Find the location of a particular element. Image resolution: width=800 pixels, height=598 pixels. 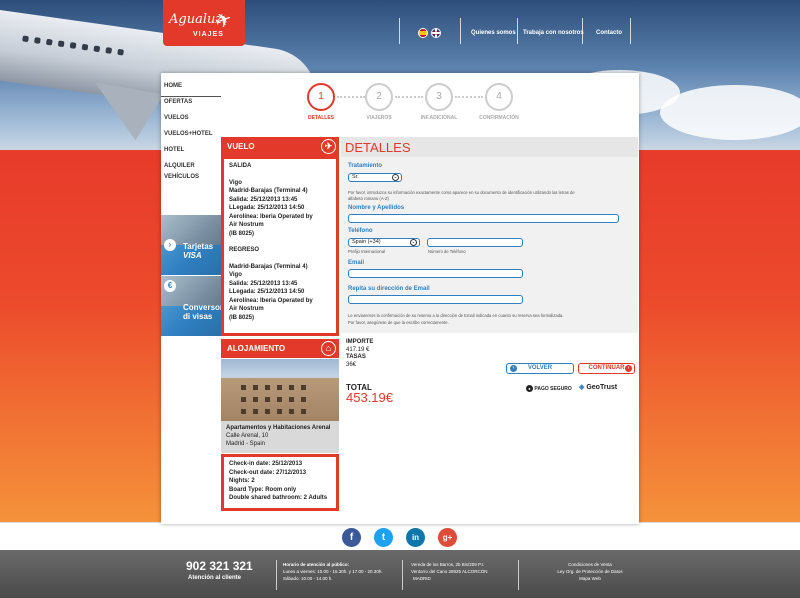

promo-conversor-divisas: € Conversor di visas is located at coordinates (191, 306).